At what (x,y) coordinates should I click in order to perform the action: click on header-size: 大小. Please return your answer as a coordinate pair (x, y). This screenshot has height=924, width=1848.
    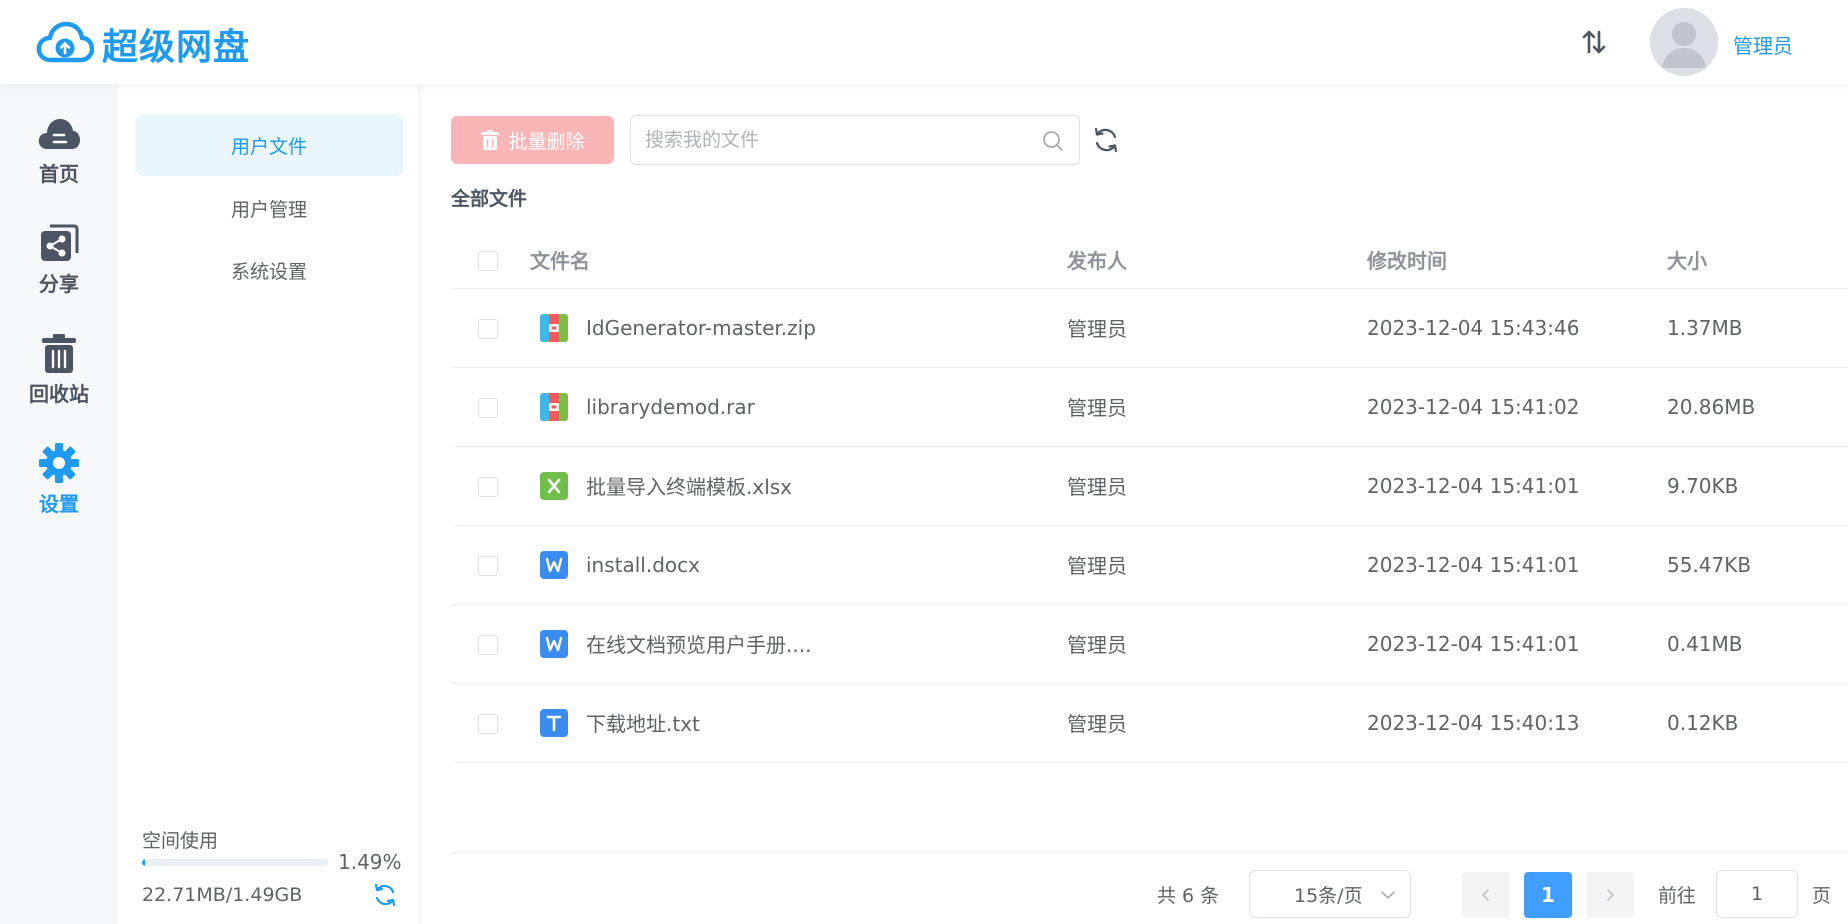
    Looking at the image, I should click on (1757, 260).